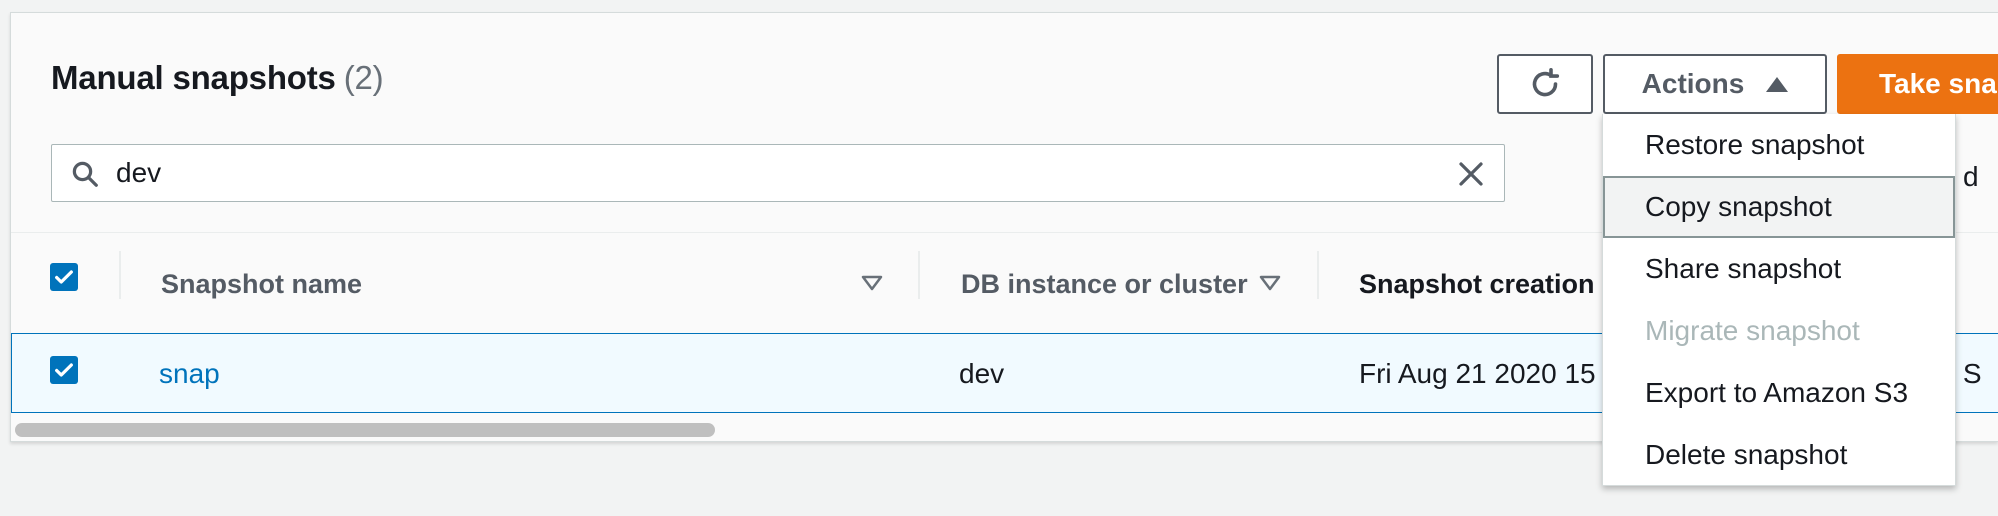 Image resolution: width=1998 pixels, height=516 pixels. I want to click on close-icon, so click(1471, 174).